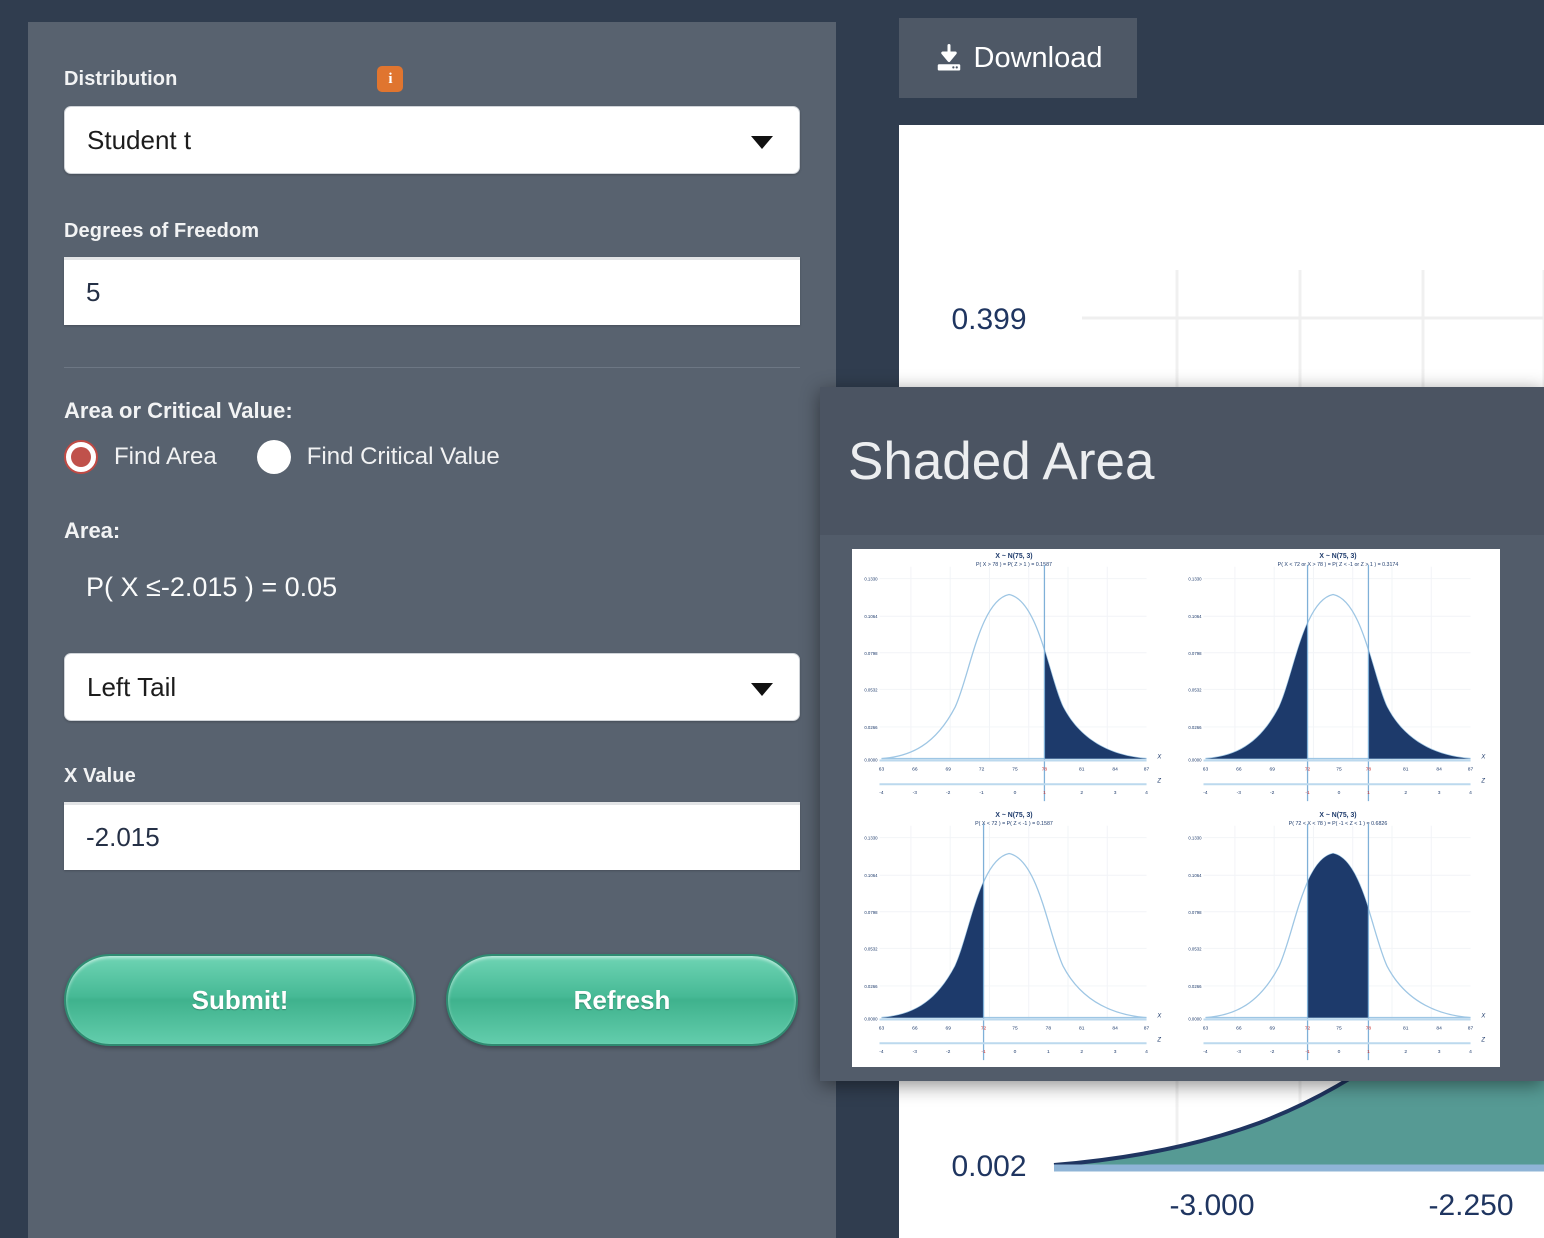 The image size is (1544, 1238). I want to click on chart-xtick-0: -3.000, so click(1211, 1205).